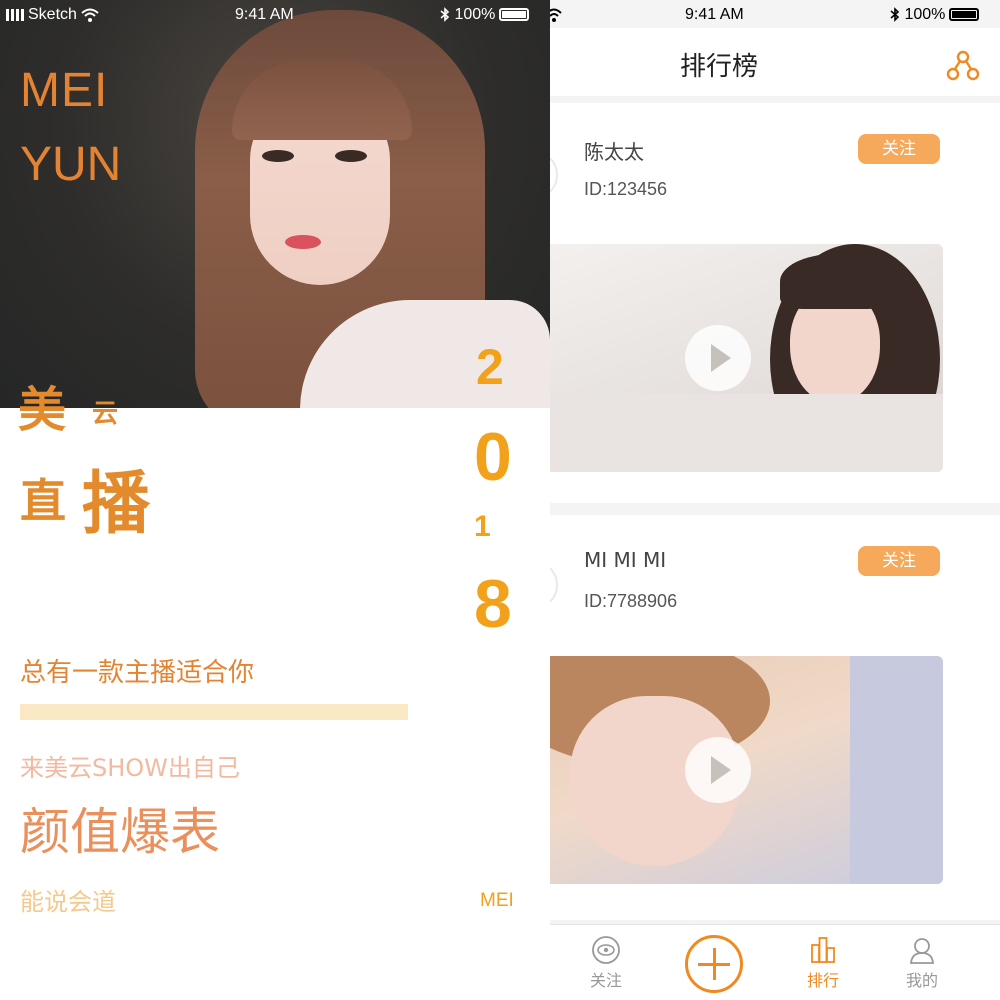 The height and width of the screenshot is (1000, 1000). Describe the element at coordinates (605, 980) in the screenshot. I see `tab-label: 关注` at that location.